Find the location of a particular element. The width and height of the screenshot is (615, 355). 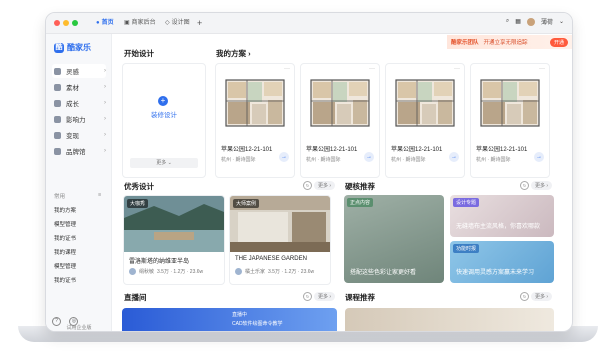

start-design-heading: 开始设计 is located at coordinates (139, 53).